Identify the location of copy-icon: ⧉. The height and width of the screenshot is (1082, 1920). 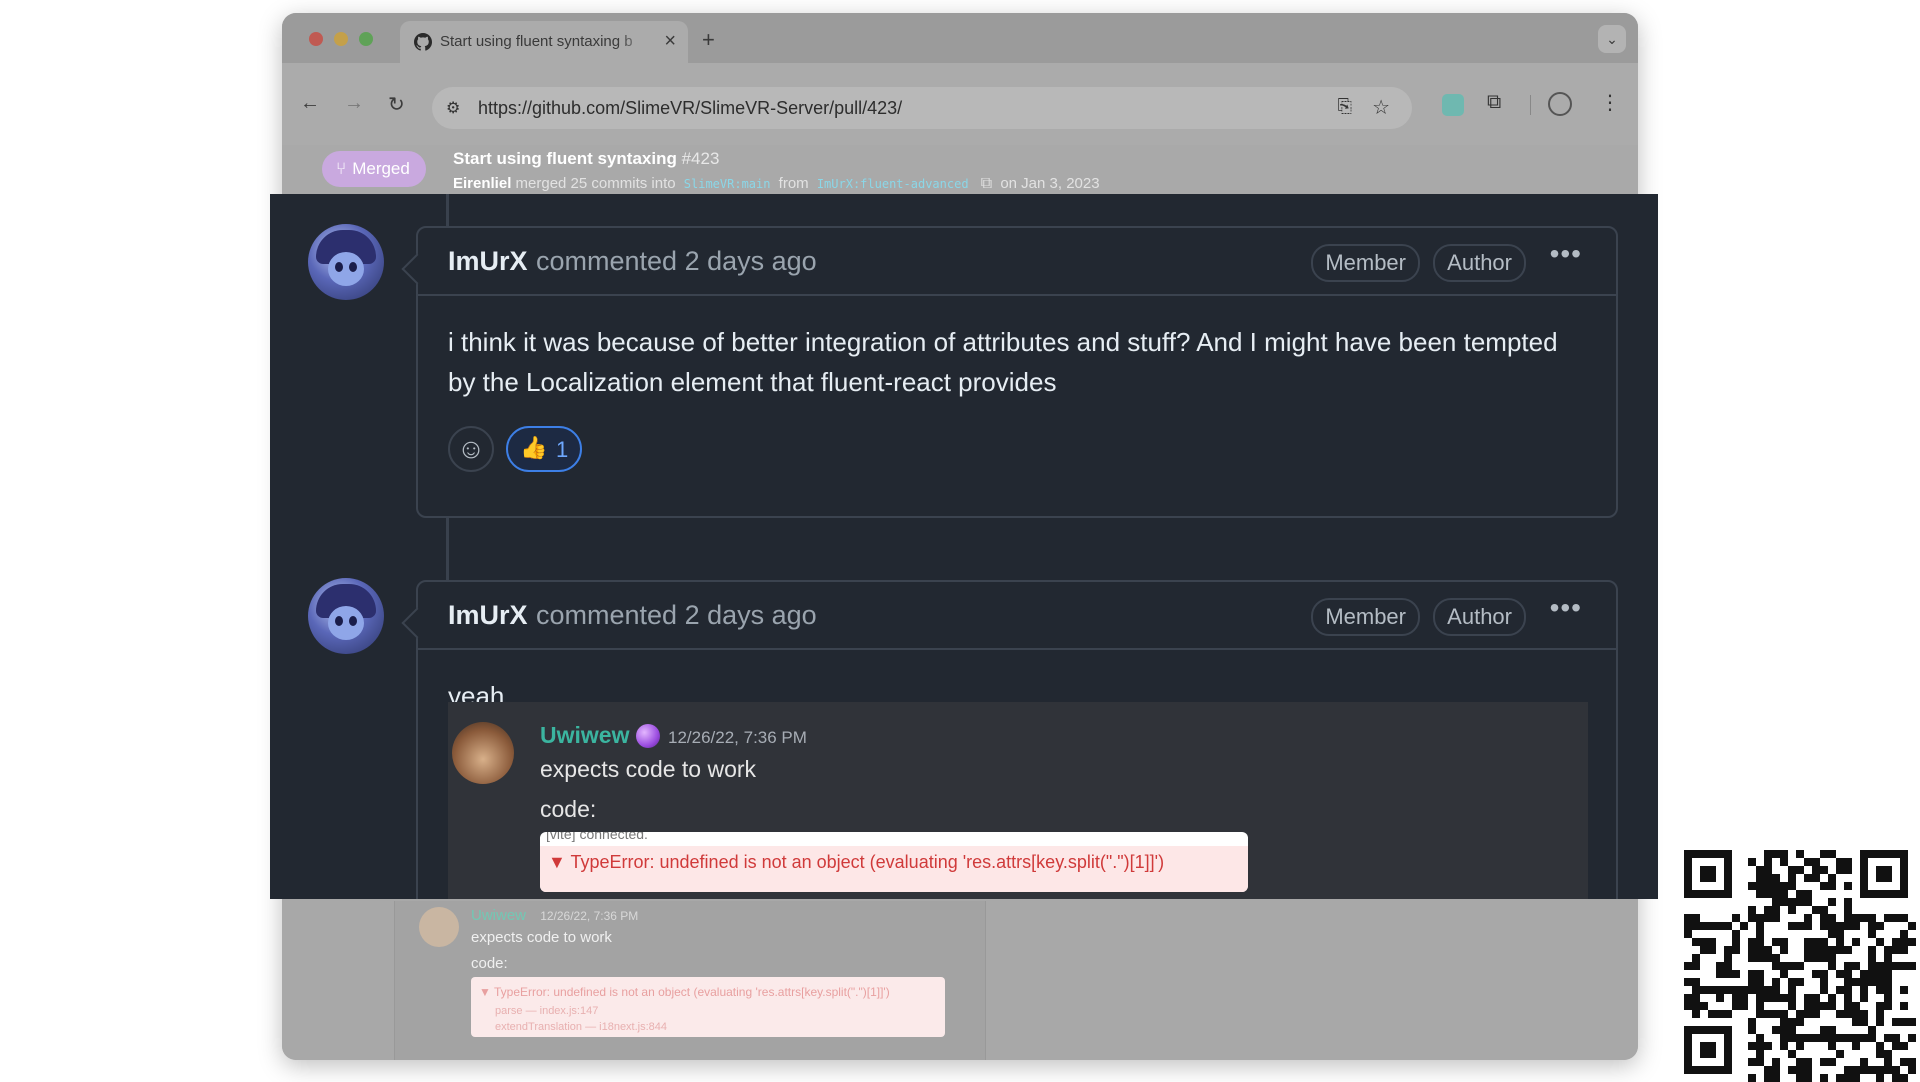
(986, 183).